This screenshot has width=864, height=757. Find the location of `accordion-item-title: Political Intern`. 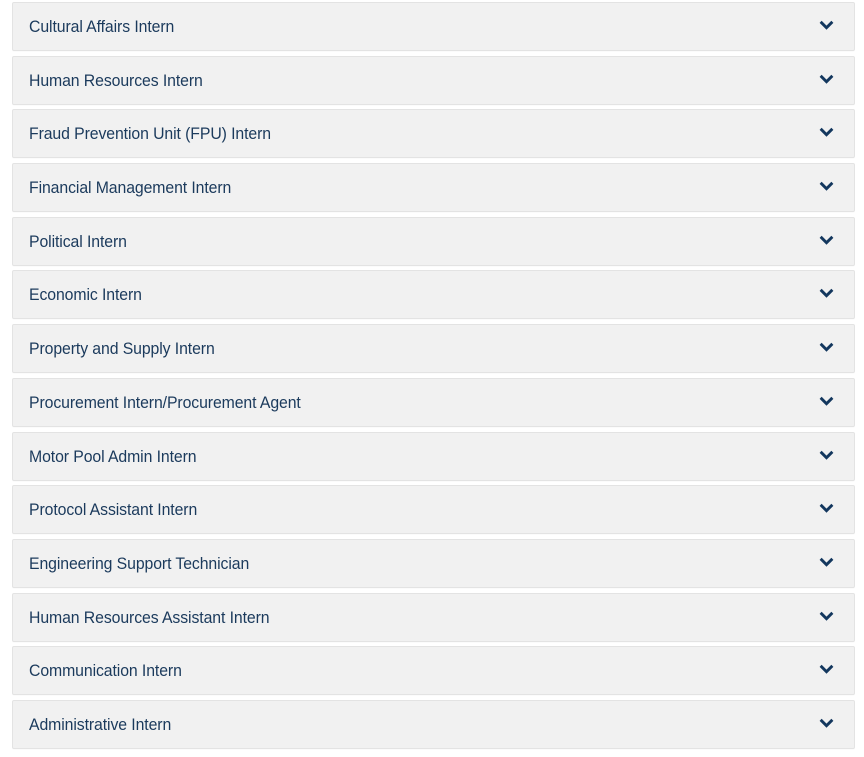

accordion-item-title: Political Intern is located at coordinates (78, 241).